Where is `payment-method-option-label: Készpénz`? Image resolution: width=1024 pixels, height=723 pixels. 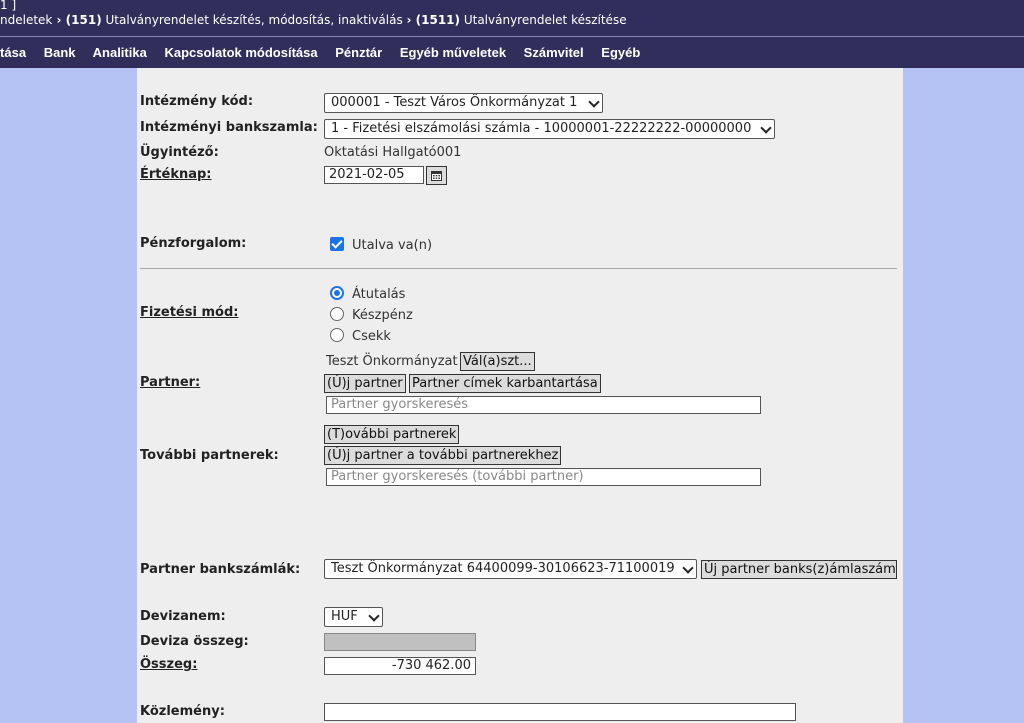
payment-method-option-label: Készpénz is located at coordinates (382, 315).